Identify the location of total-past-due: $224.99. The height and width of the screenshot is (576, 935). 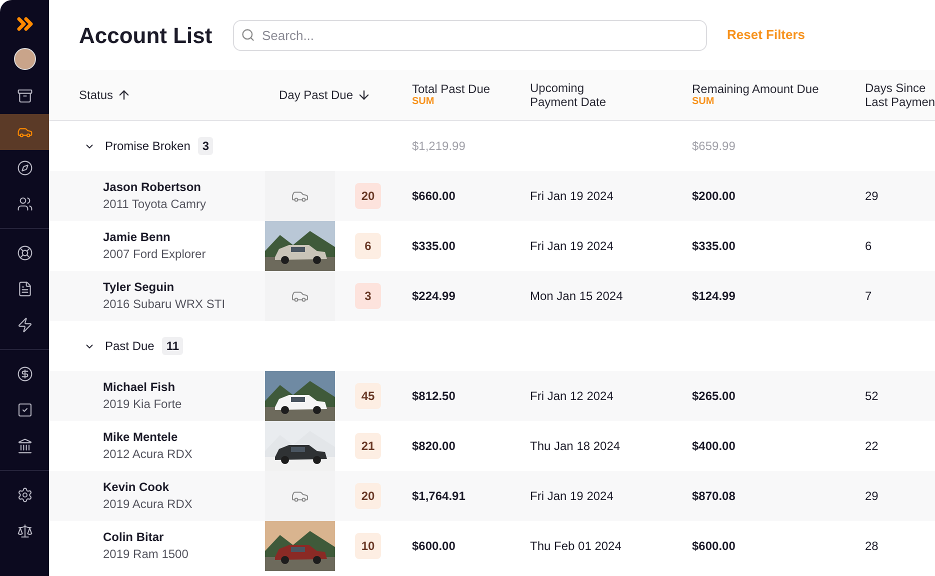
(434, 296).